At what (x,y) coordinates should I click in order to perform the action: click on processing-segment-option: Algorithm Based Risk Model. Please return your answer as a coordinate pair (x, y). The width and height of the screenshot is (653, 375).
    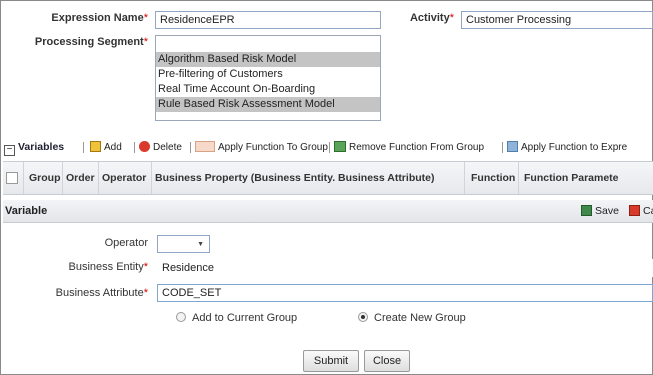
    Looking at the image, I should click on (268, 59).